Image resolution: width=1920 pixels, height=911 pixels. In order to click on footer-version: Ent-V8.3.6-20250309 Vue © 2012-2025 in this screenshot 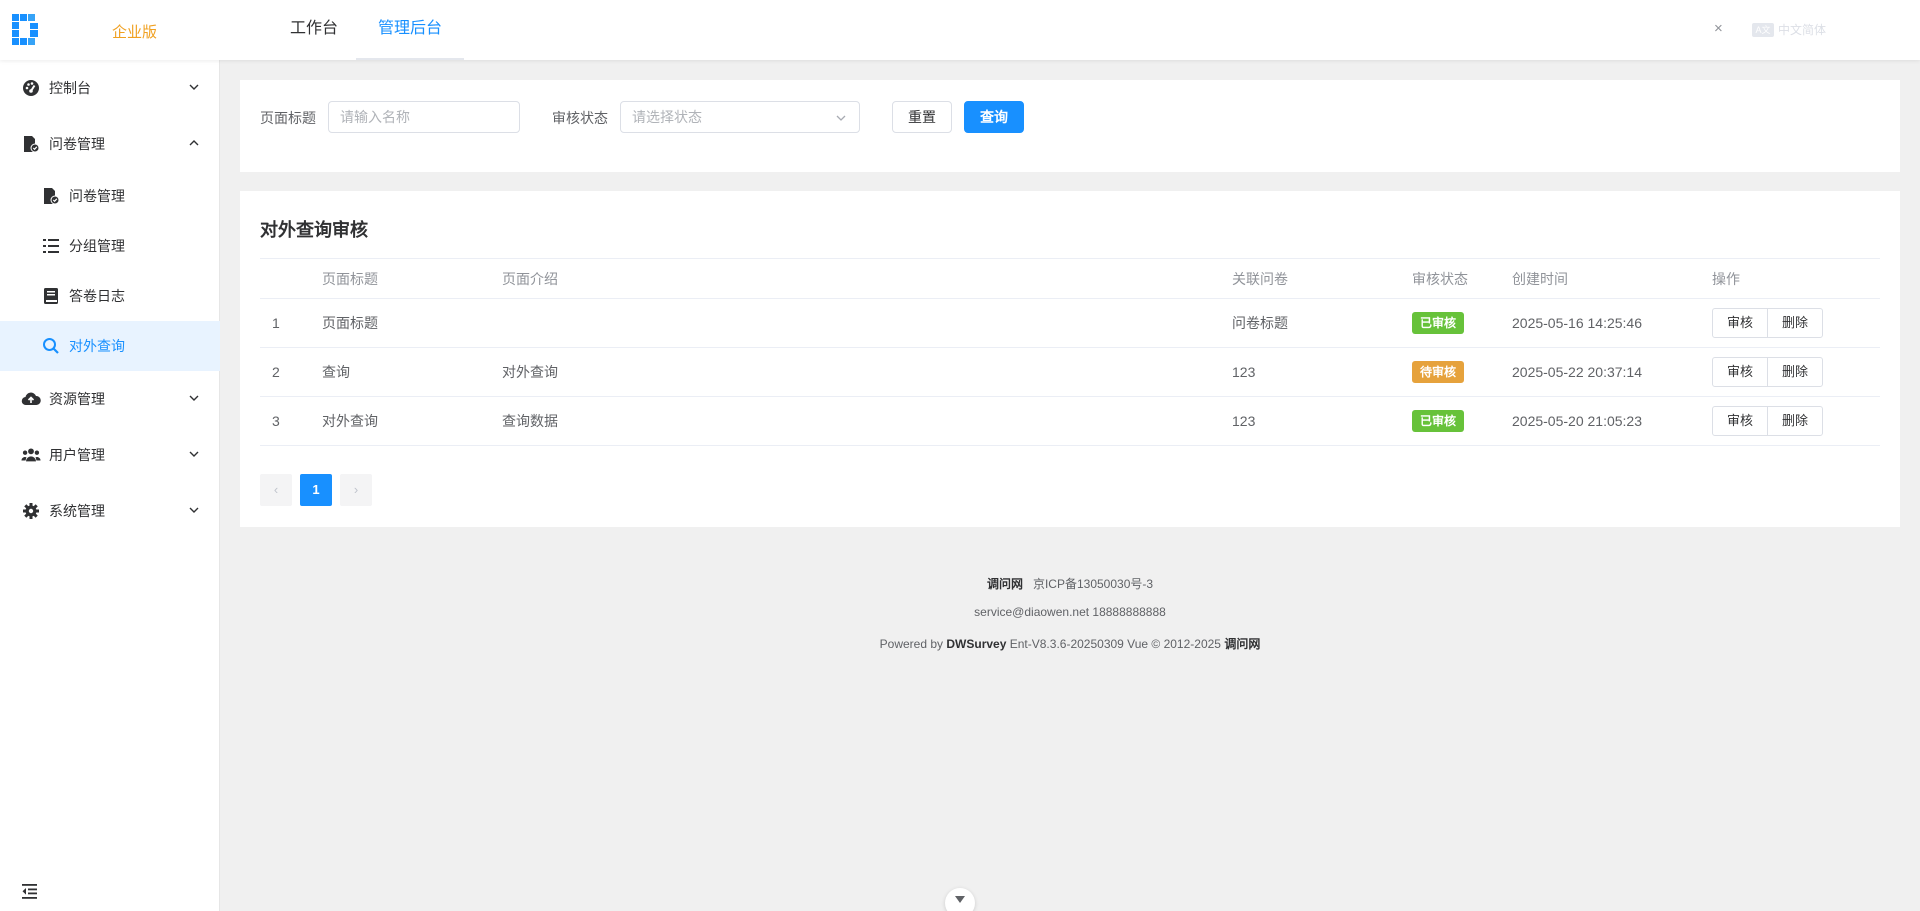, I will do `click(1115, 644)`.